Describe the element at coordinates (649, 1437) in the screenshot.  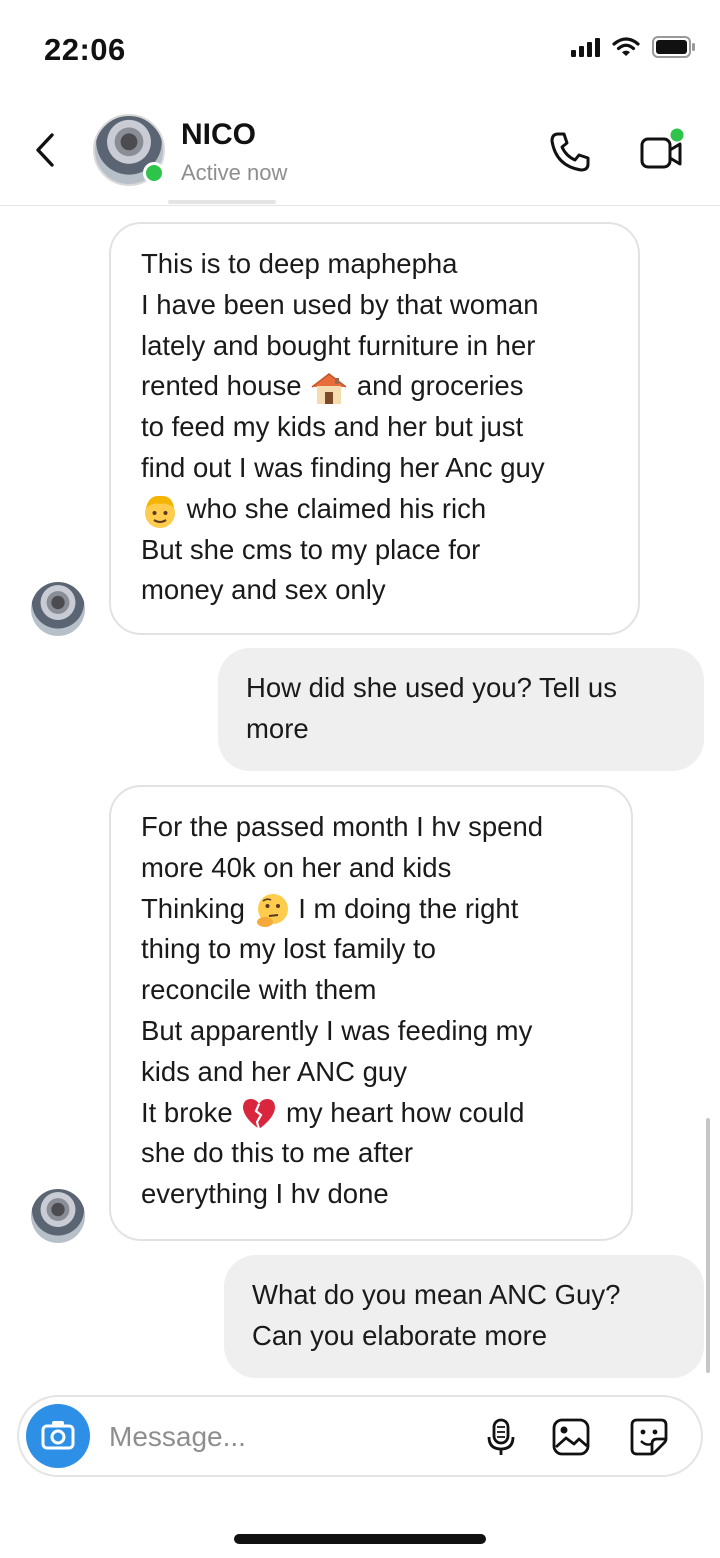
I see `sticker-icon` at that location.